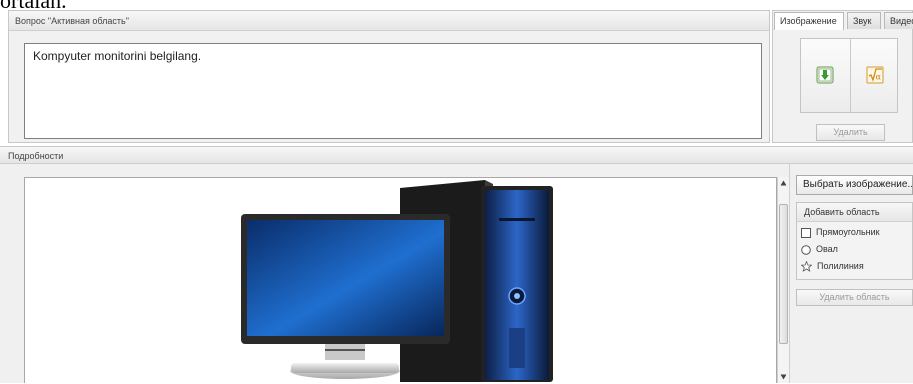  I want to click on delete-area-button: Удалить область, so click(854, 297).